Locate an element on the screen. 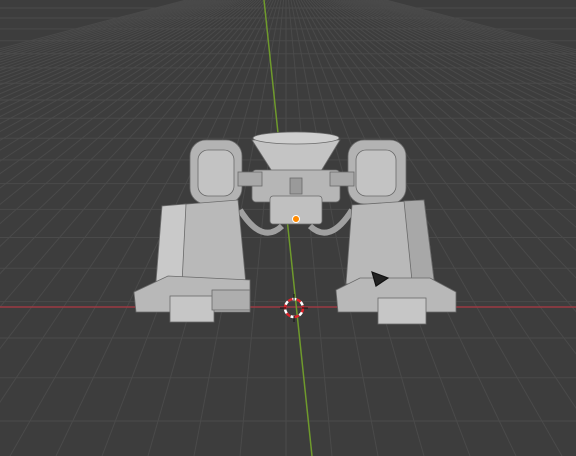 This screenshot has width=576, height=456. y-axis-line is located at coordinates (288, 228).